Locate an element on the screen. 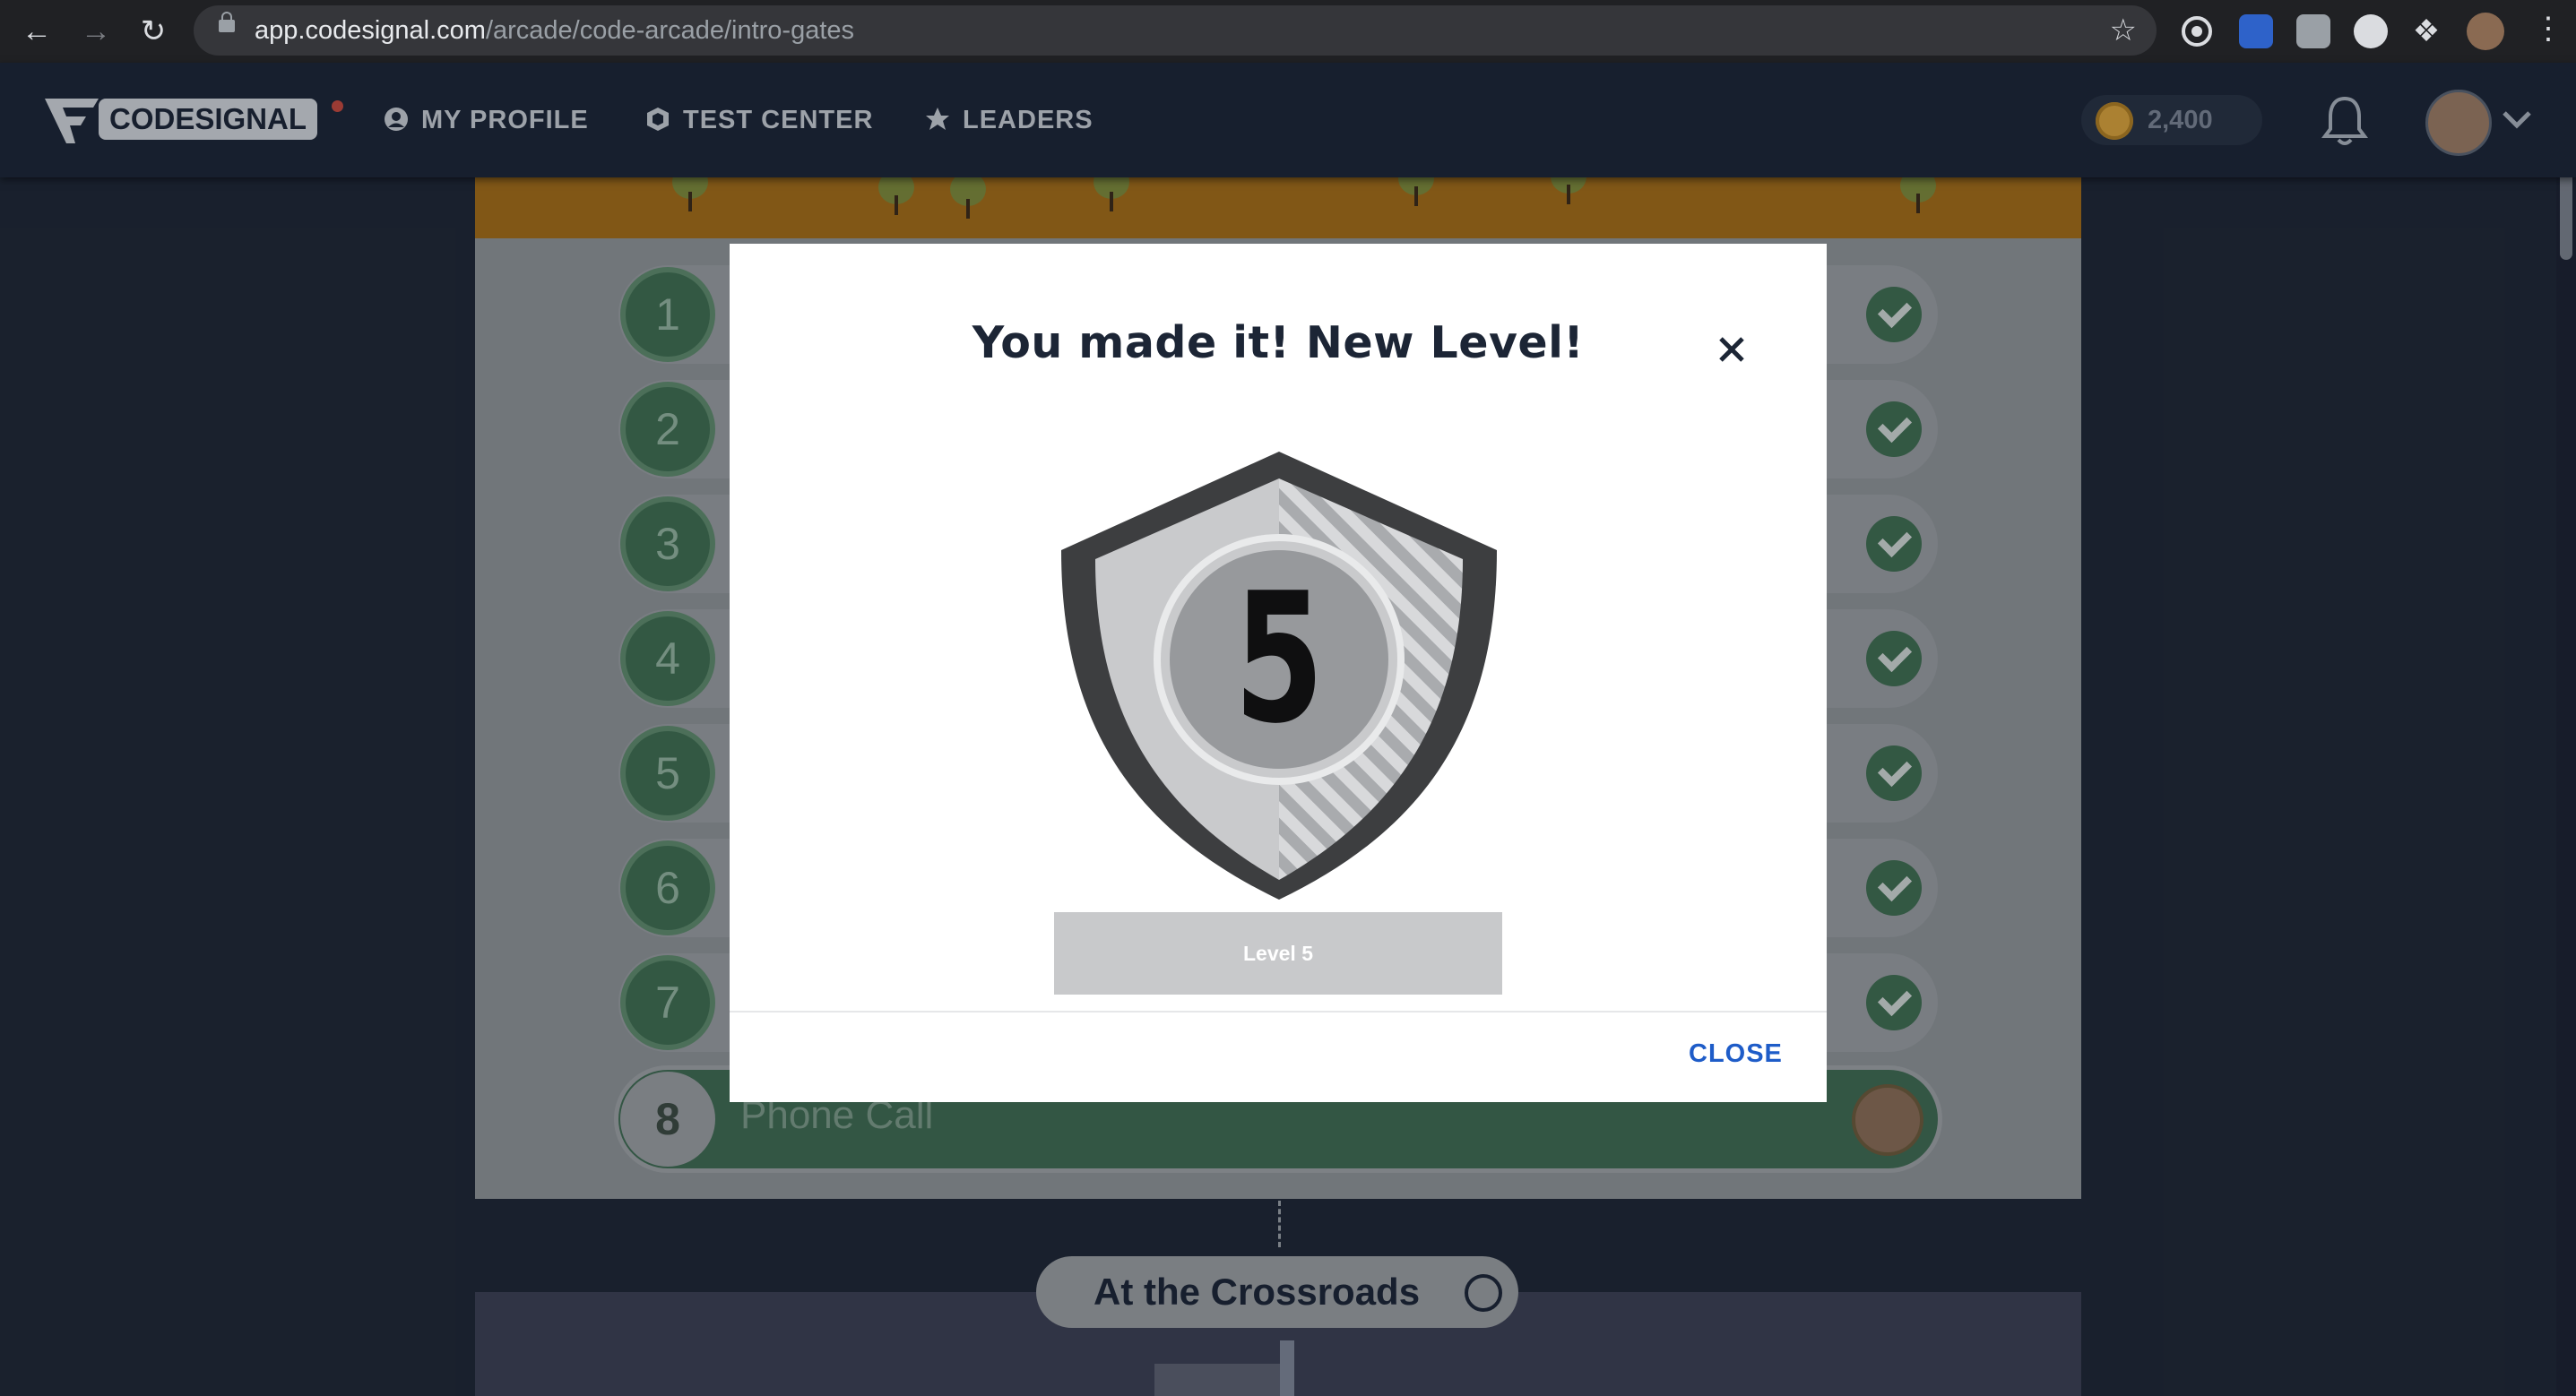 This screenshot has height=1396, width=2576. lock-icon is located at coordinates (227, 22).